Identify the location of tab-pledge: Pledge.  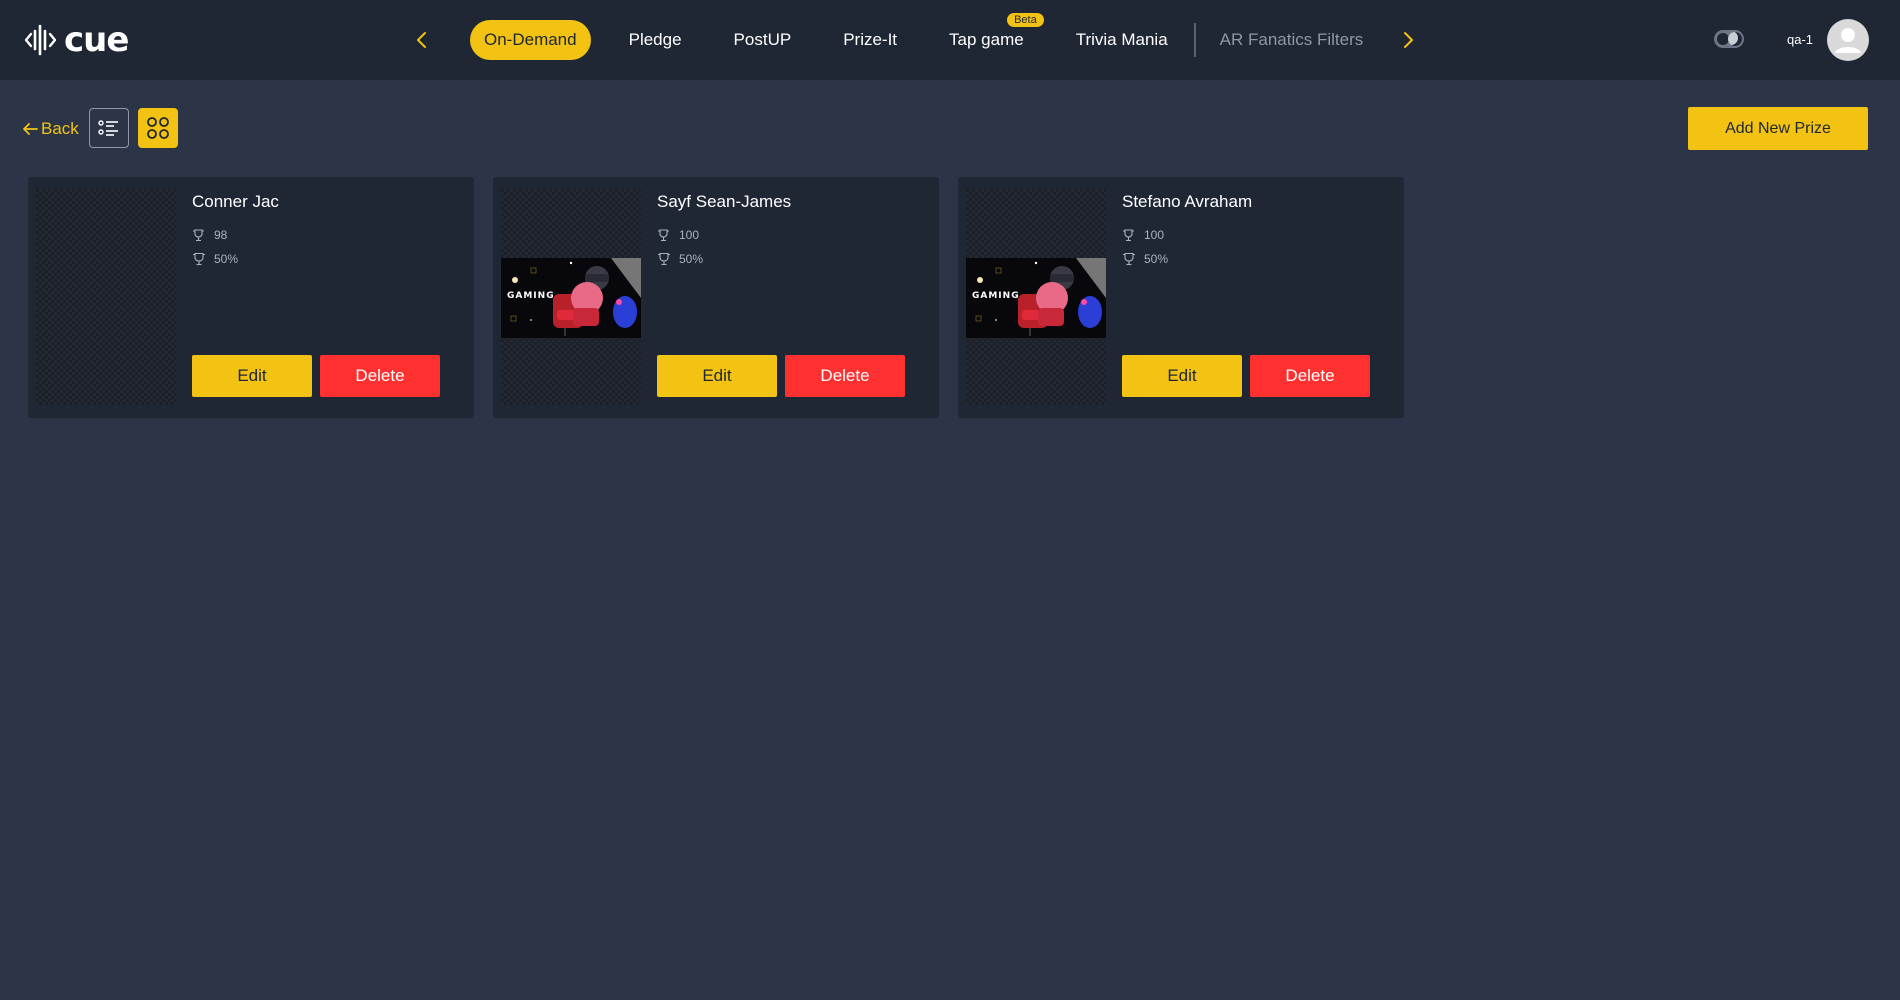
(655, 40).